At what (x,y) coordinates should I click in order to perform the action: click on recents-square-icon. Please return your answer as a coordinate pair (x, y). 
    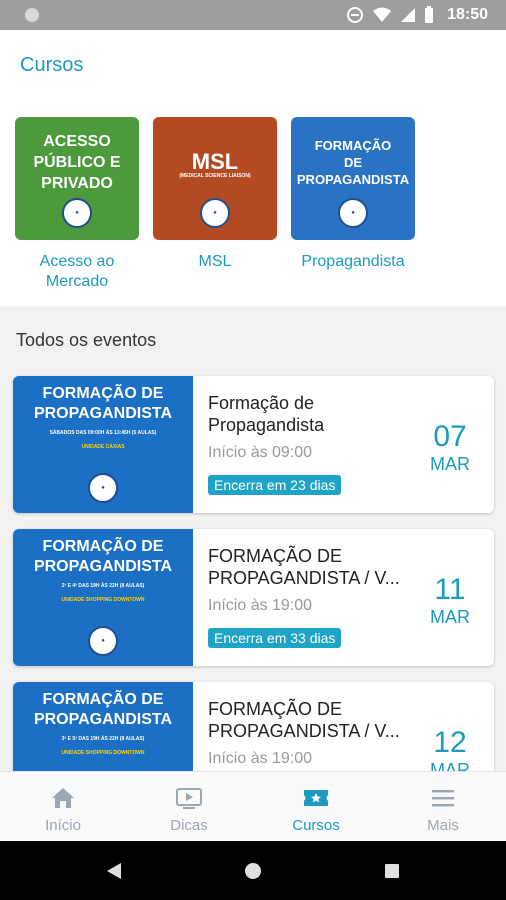
    Looking at the image, I should click on (392, 870).